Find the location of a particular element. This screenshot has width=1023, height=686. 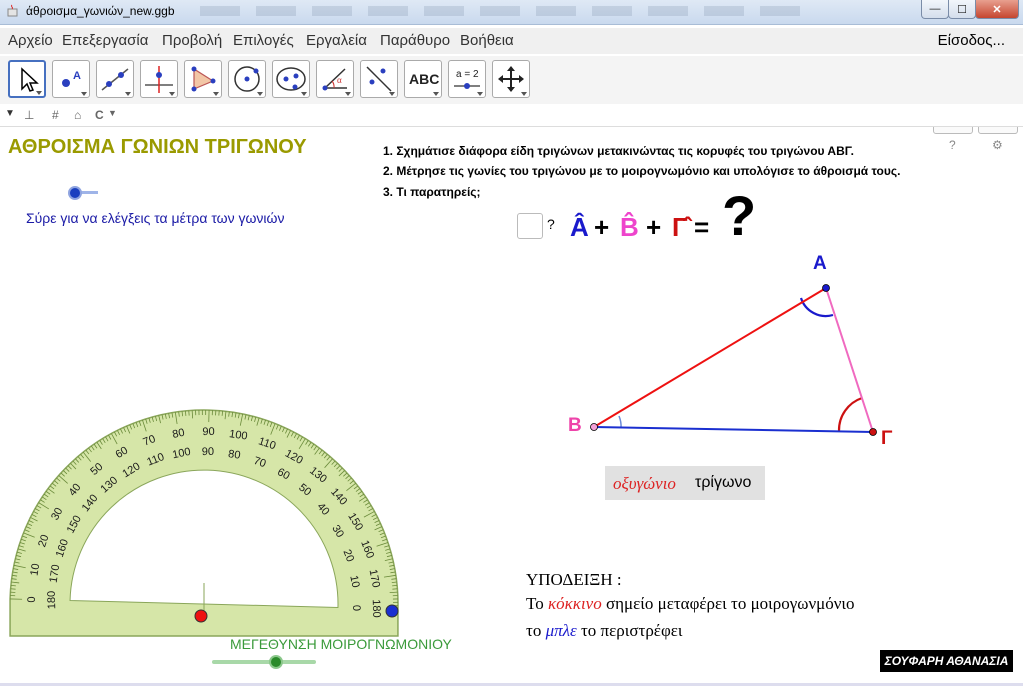

protractor-outer-label: 180 is located at coordinates (376, 608).